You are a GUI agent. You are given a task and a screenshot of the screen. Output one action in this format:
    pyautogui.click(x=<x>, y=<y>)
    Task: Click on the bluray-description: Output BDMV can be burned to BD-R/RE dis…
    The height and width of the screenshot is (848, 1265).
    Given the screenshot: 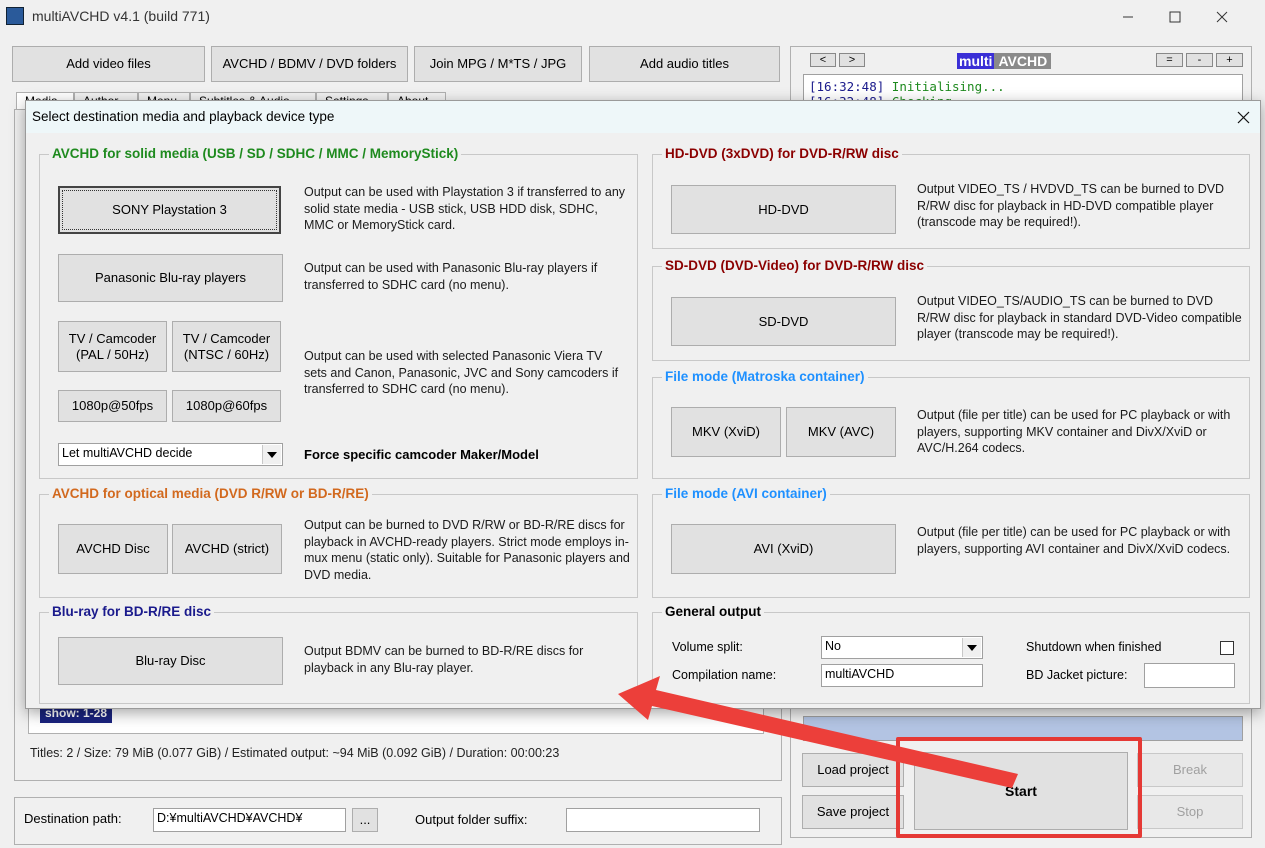 What is the action you would take?
    pyautogui.click(x=444, y=659)
    